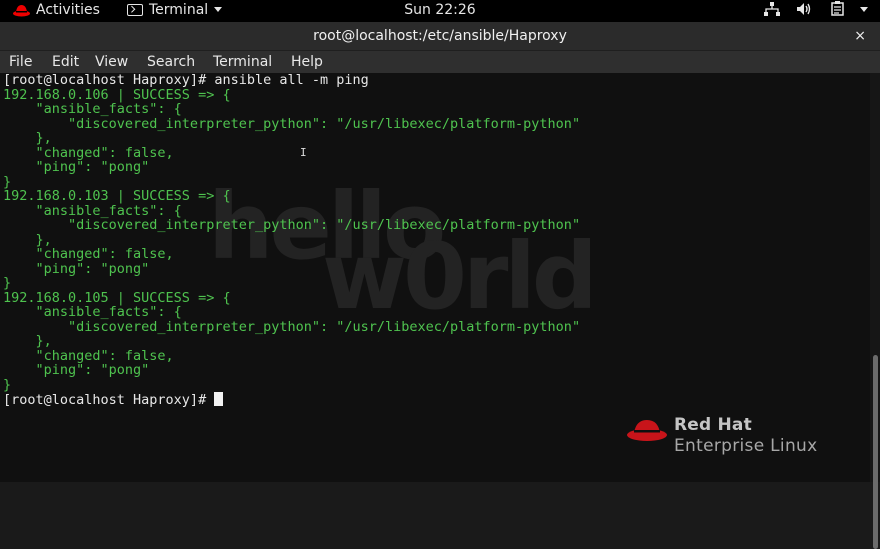 The height and width of the screenshot is (549, 880). I want to click on menu-view: View, so click(111, 62).